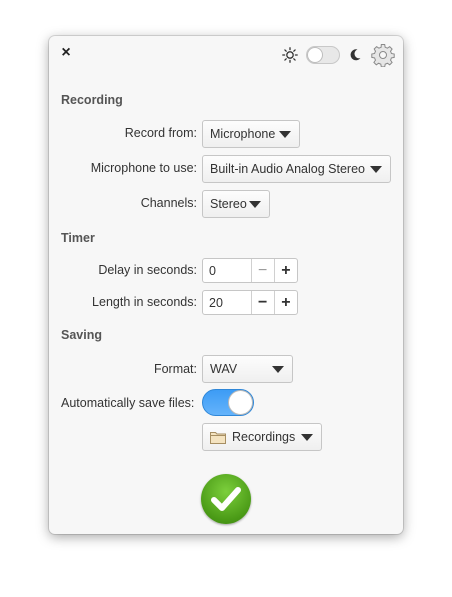  What do you see at coordinates (262, 302) in the screenshot?
I see `length-decrement-button: −` at bounding box center [262, 302].